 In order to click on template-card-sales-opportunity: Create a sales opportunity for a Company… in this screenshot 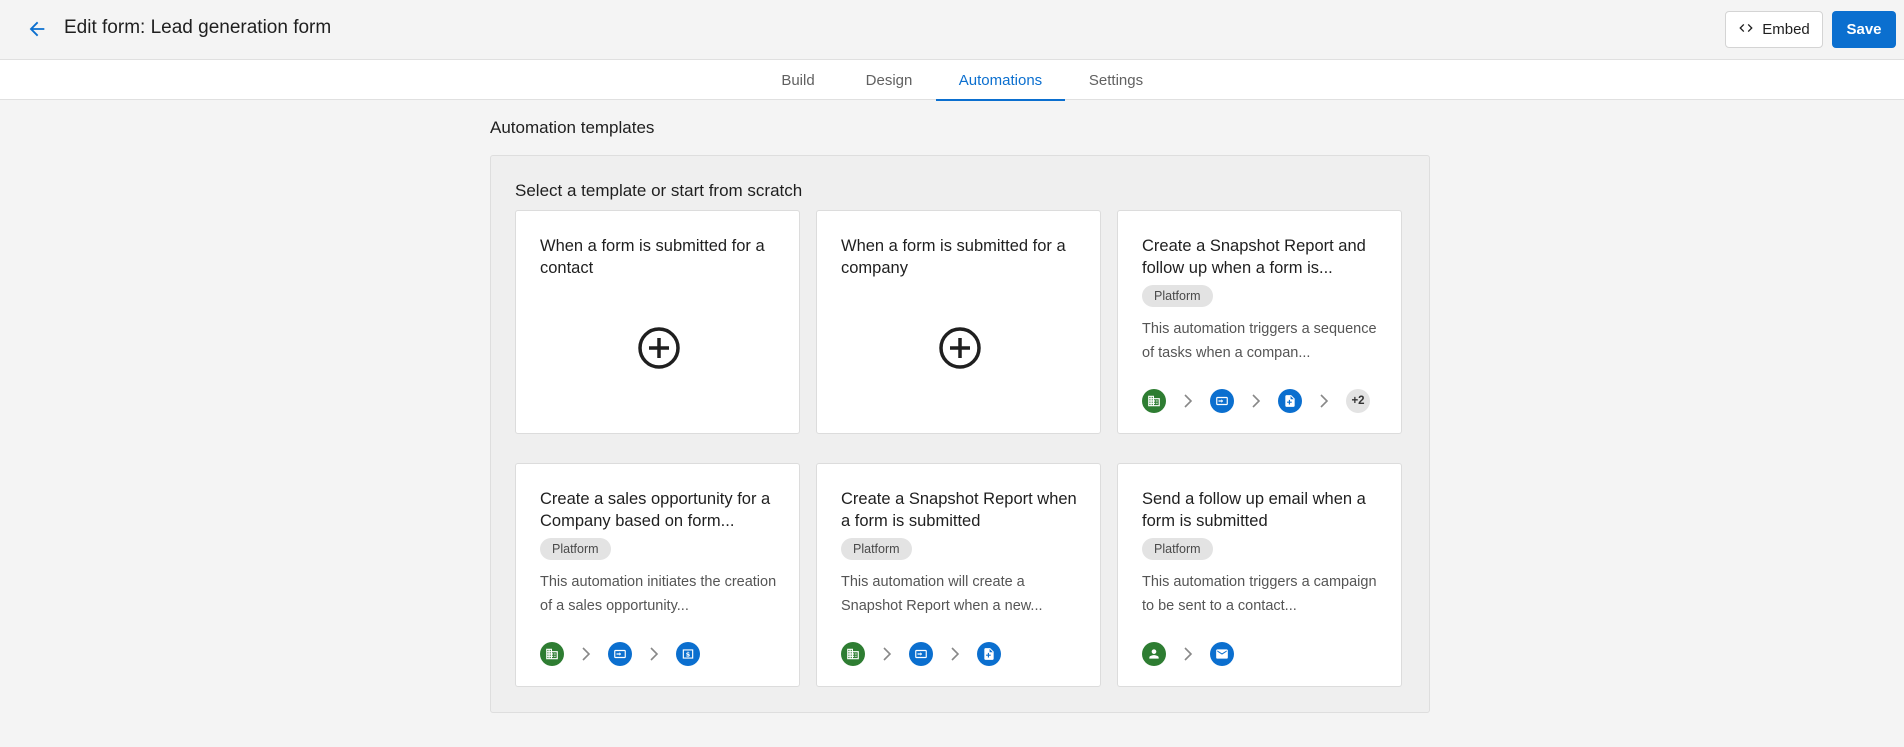, I will do `click(657, 575)`.